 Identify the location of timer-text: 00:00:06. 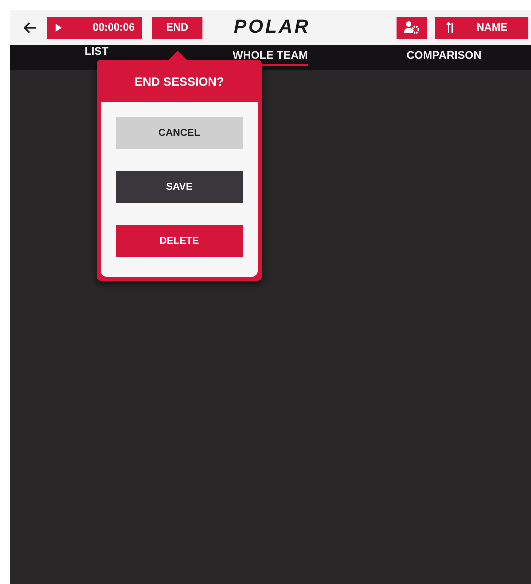
(114, 28).